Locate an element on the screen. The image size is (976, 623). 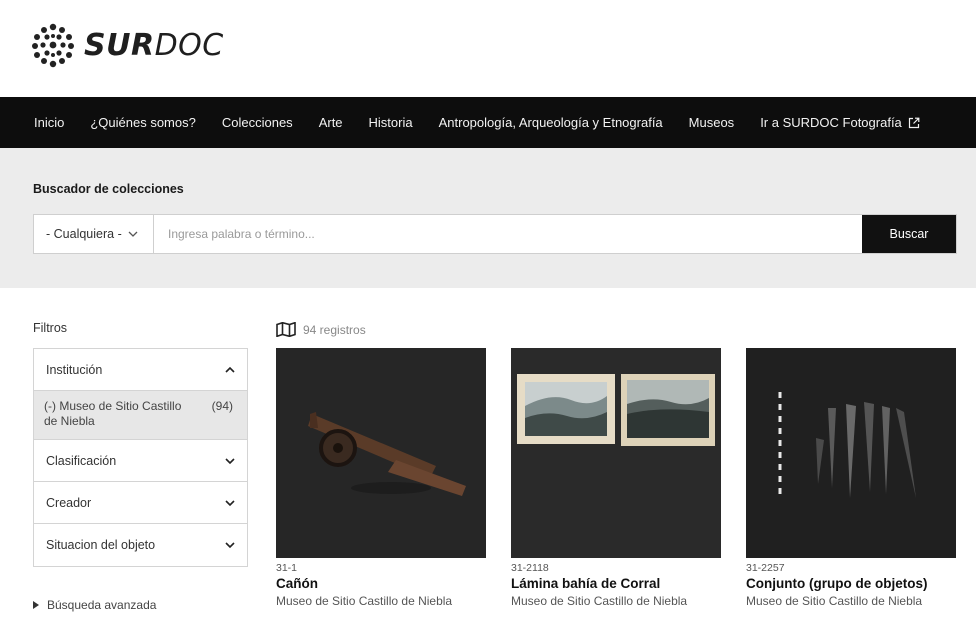
nav-surdoc-fotografia-label: Ir a SURDOC Fotografía is located at coordinates (831, 122).